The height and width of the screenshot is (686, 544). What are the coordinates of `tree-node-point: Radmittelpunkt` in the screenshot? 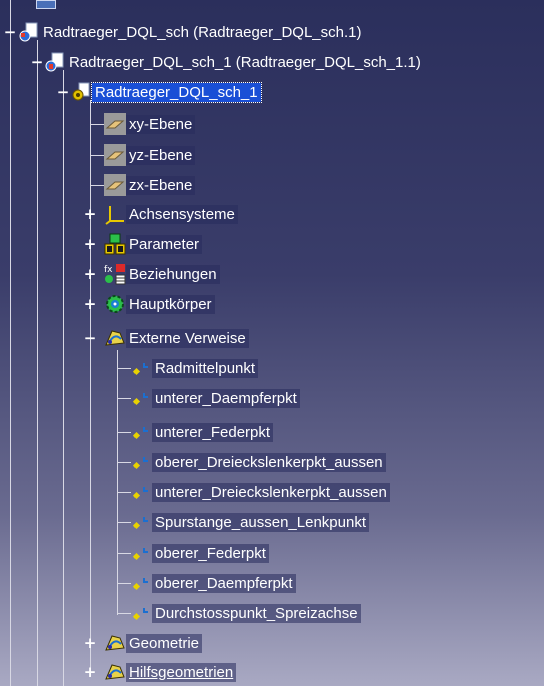 It's located at (194, 368).